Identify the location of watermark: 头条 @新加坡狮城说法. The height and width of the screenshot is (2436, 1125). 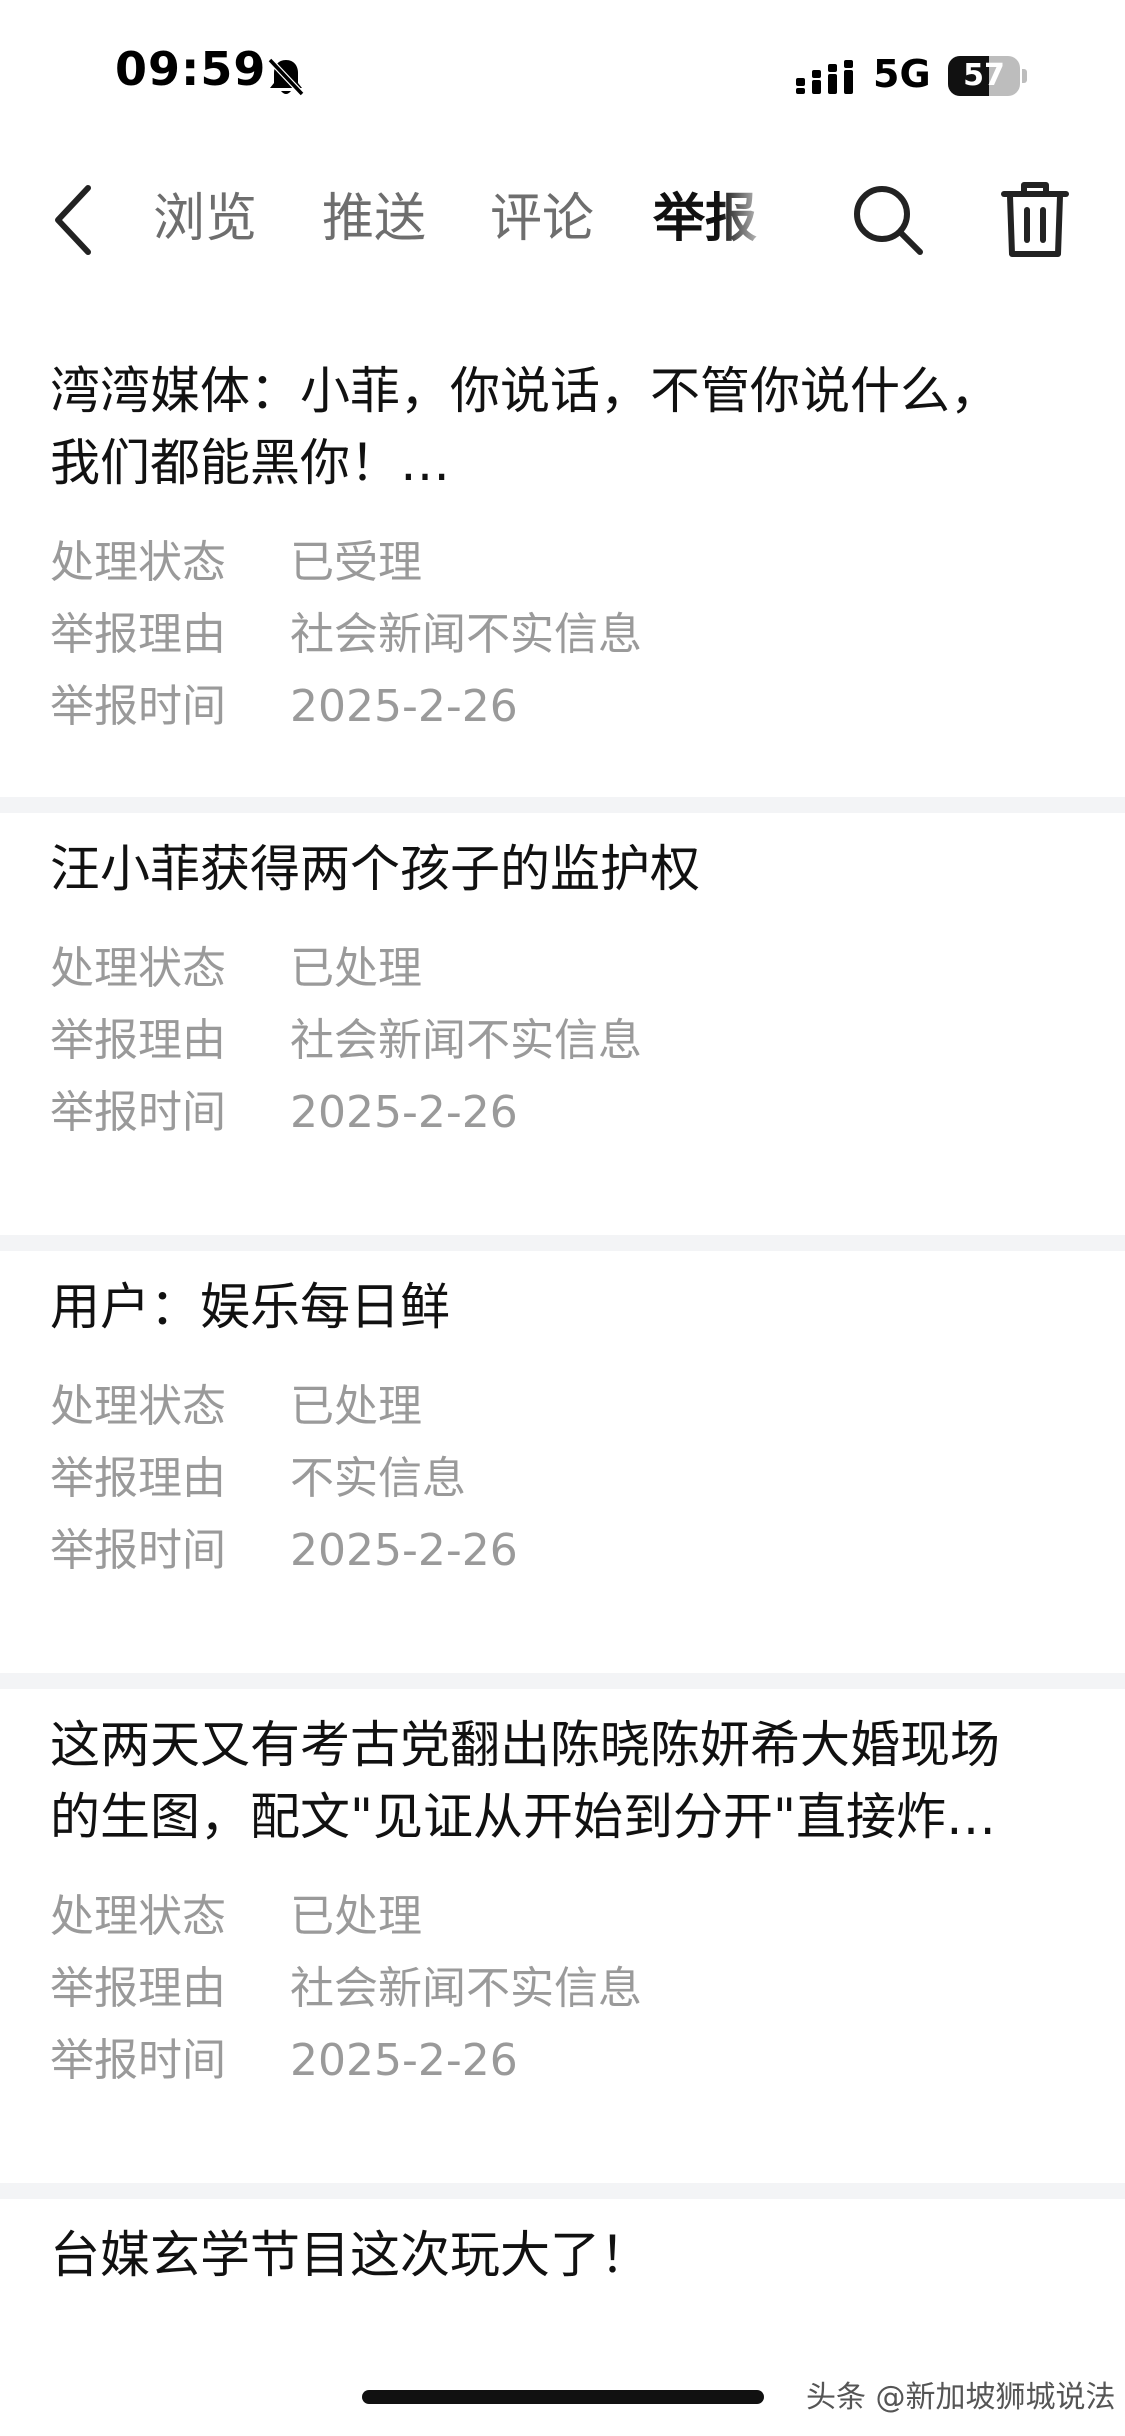
(961, 2397).